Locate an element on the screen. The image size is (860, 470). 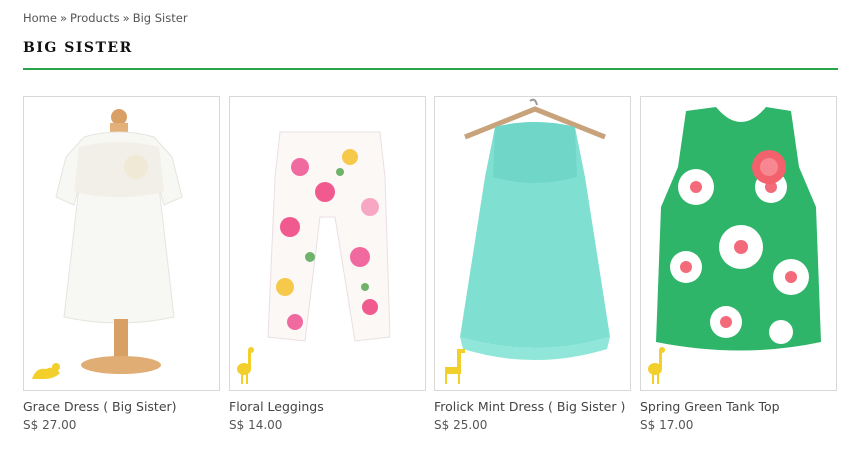
giraffe-icon is located at coordinates (455, 366).